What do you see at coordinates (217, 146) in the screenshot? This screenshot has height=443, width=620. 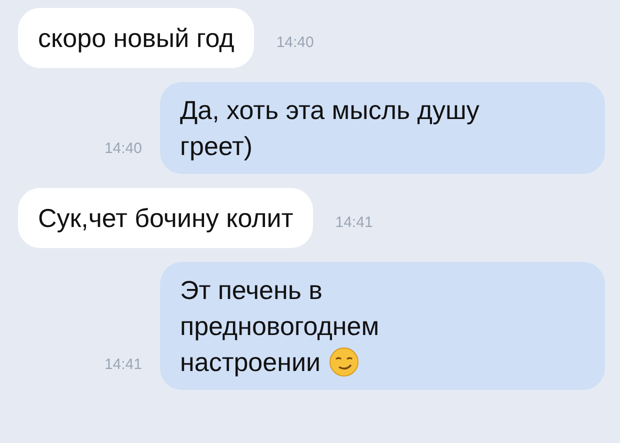 I see `message-text: греет)` at bounding box center [217, 146].